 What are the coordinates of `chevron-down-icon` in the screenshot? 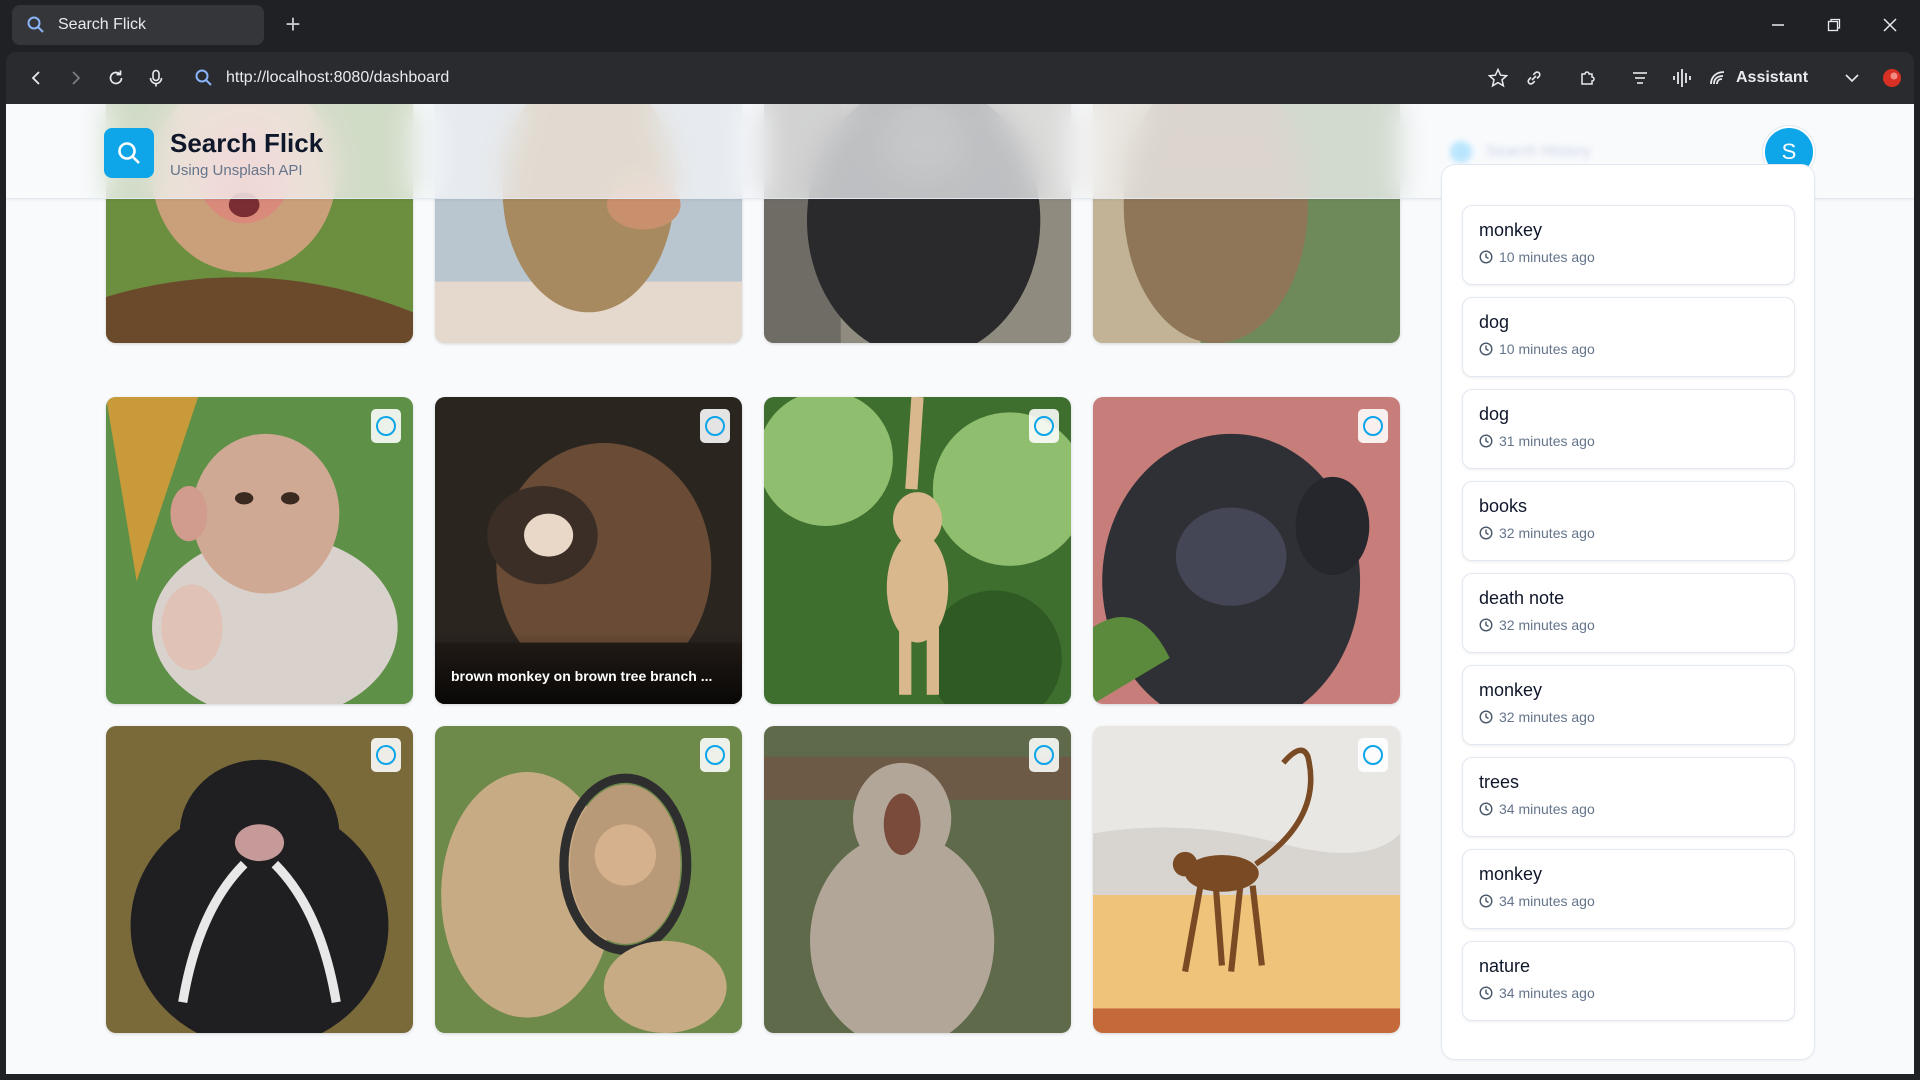 It's located at (1852, 78).